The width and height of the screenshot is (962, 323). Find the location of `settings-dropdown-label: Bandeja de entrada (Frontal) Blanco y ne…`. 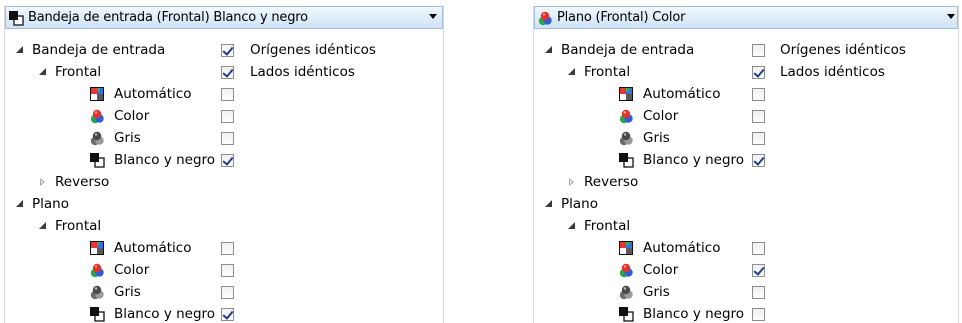

settings-dropdown-label: Bandeja de entrada (Frontal) Blanco y ne… is located at coordinates (168, 17).